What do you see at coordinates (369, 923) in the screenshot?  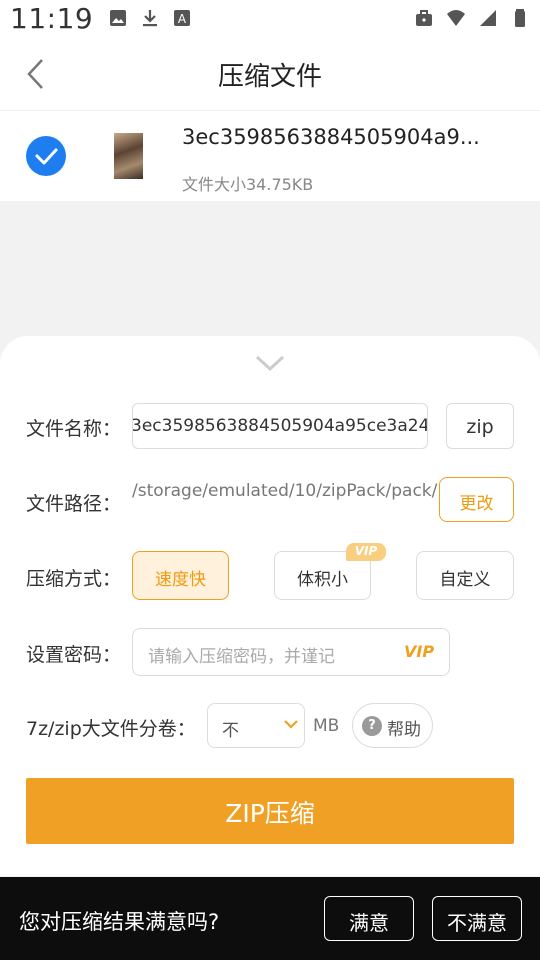 I see `satisfied-label: 满意` at bounding box center [369, 923].